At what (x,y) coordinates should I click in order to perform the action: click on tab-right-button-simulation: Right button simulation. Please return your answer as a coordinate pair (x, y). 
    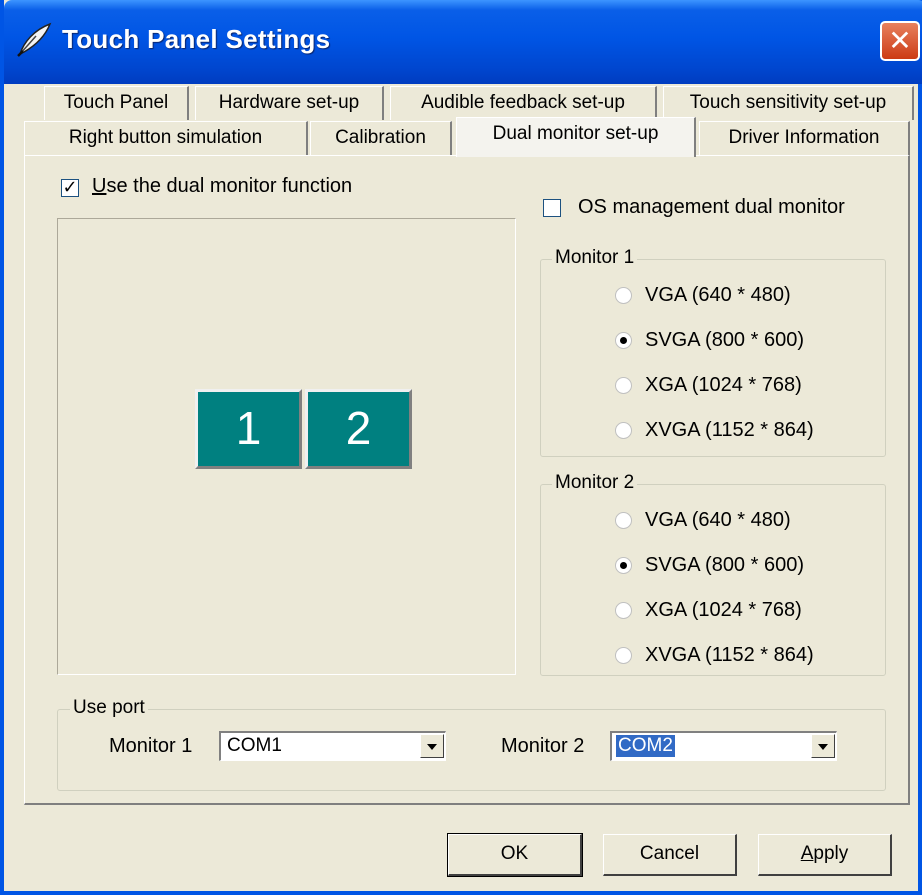
    Looking at the image, I should click on (166, 138).